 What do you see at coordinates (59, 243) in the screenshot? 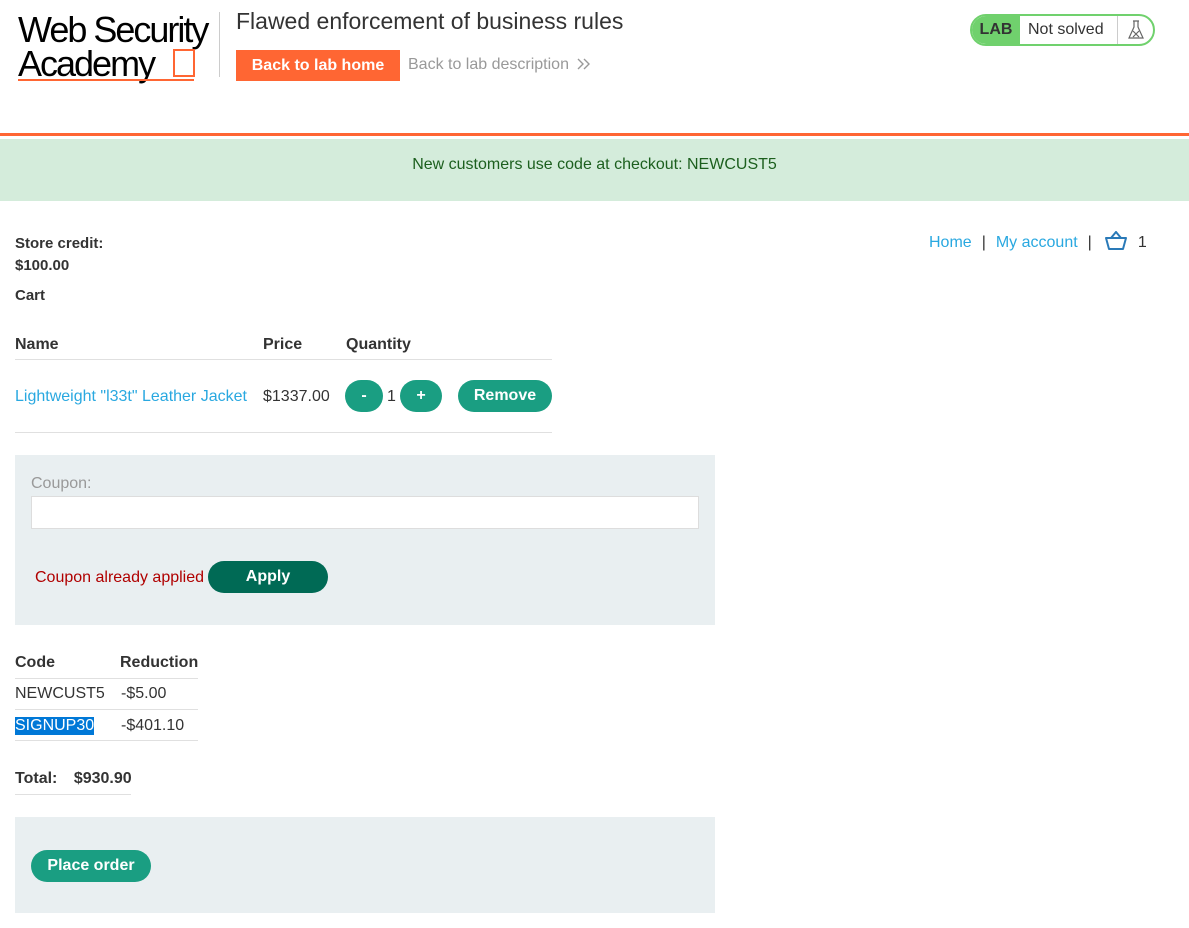
I see `store-credit-label: Store credit:` at bounding box center [59, 243].